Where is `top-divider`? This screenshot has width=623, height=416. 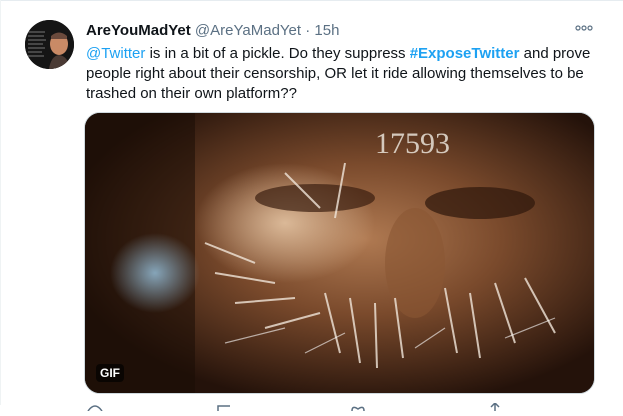 top-divider is located at coordinates (311, 0).